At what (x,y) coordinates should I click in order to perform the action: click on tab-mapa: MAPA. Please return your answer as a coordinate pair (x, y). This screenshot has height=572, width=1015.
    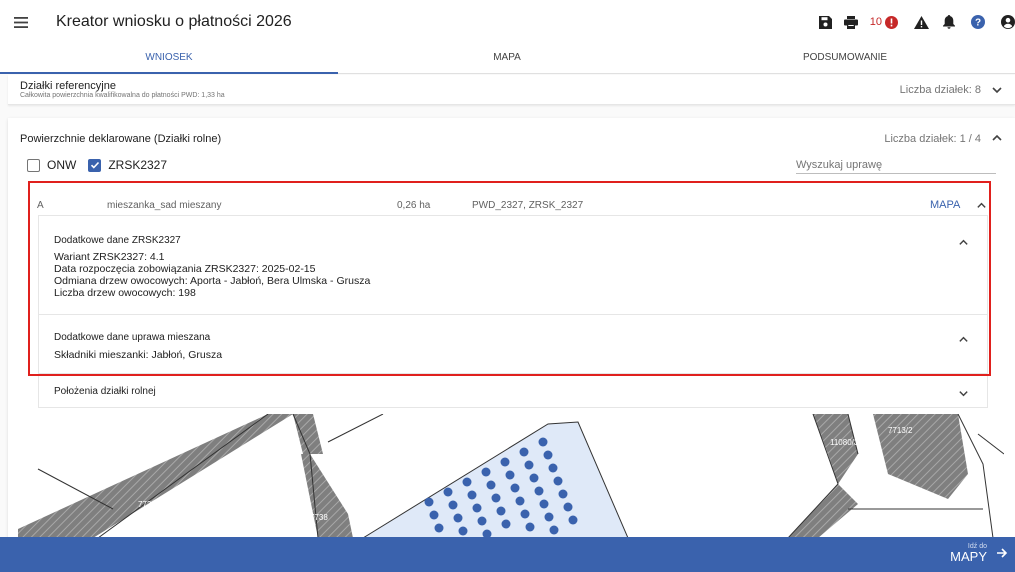
    Looking at the image, I should click on (507, 58).